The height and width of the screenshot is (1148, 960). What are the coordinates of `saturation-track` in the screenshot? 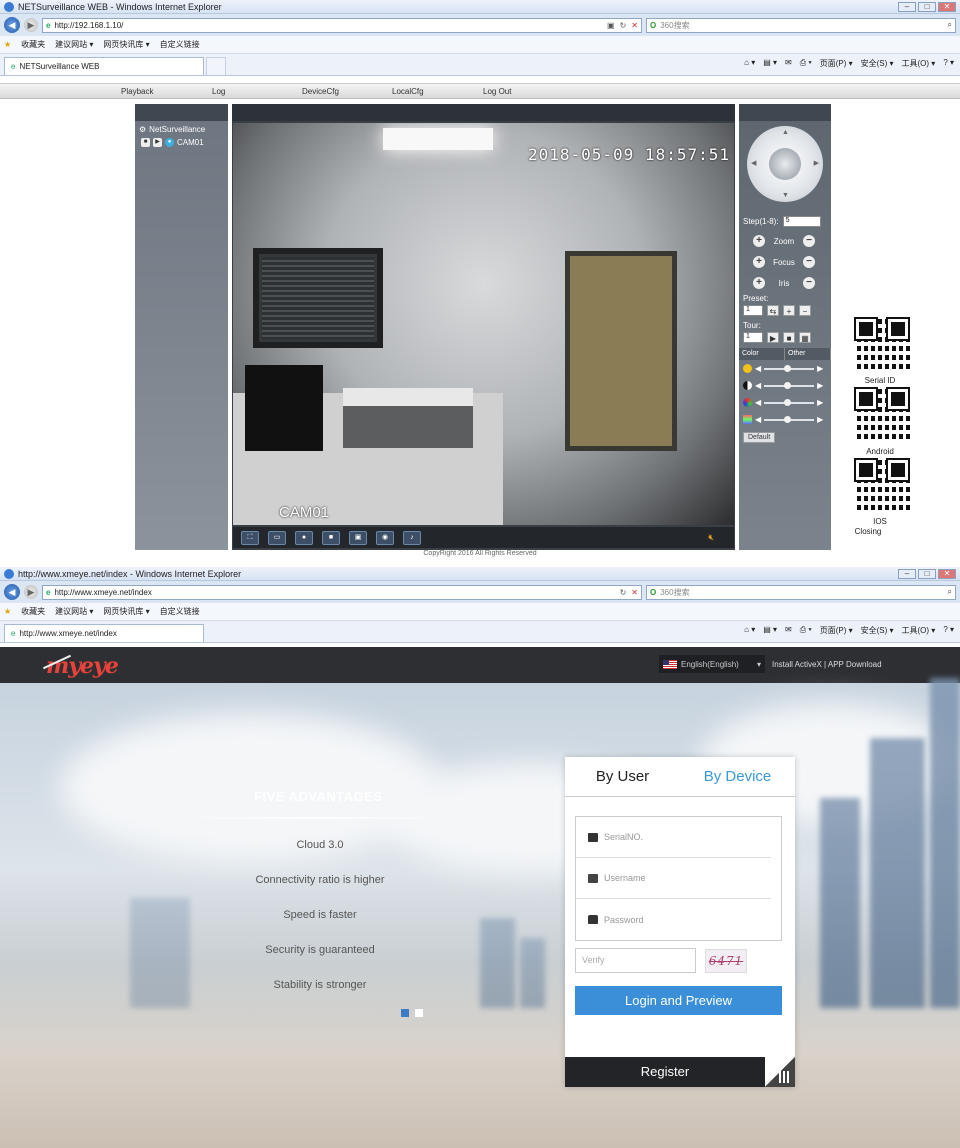 It's located at (789, 402).